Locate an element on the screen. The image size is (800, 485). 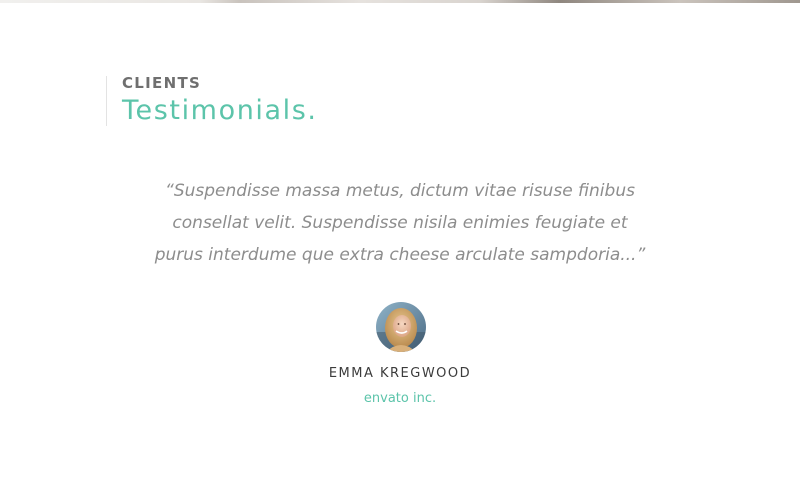
section-title: Testimonials. is located at coordinates (220, 110).